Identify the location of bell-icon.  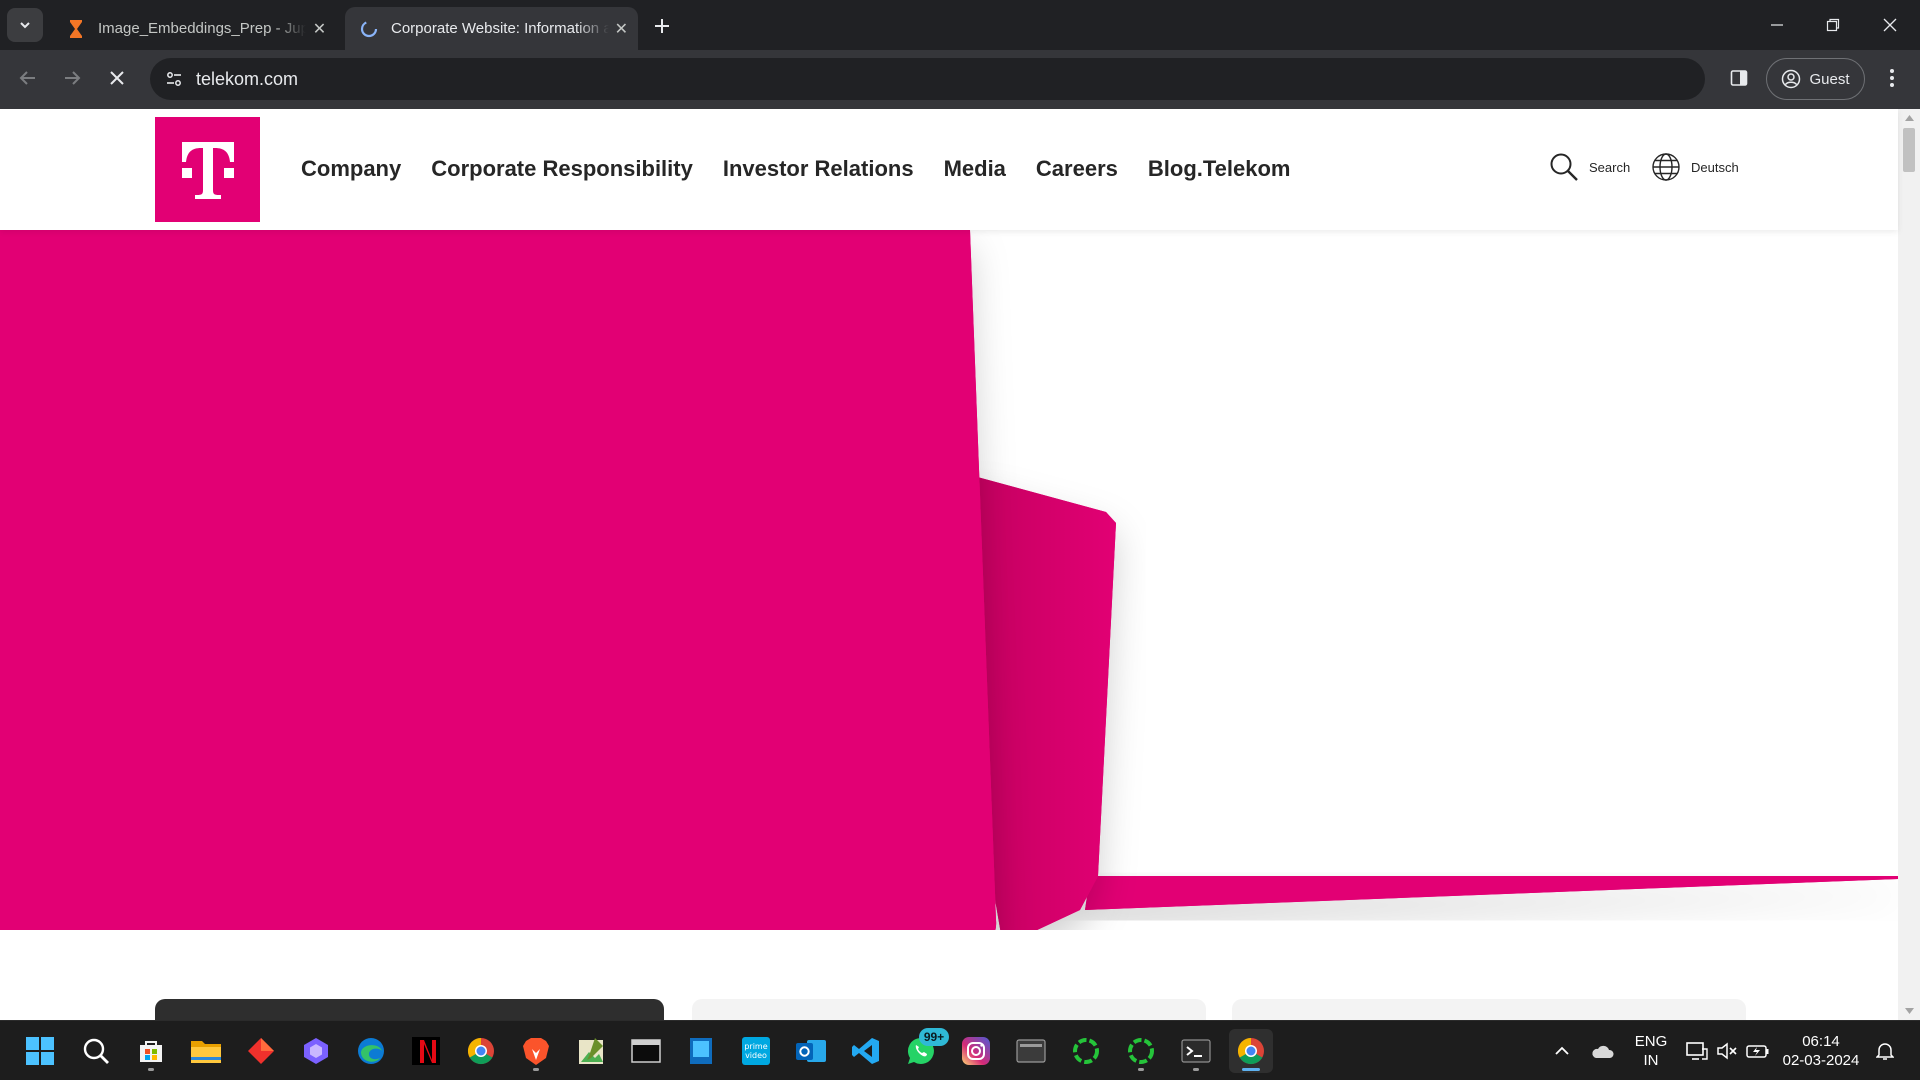
(1885, 1051).